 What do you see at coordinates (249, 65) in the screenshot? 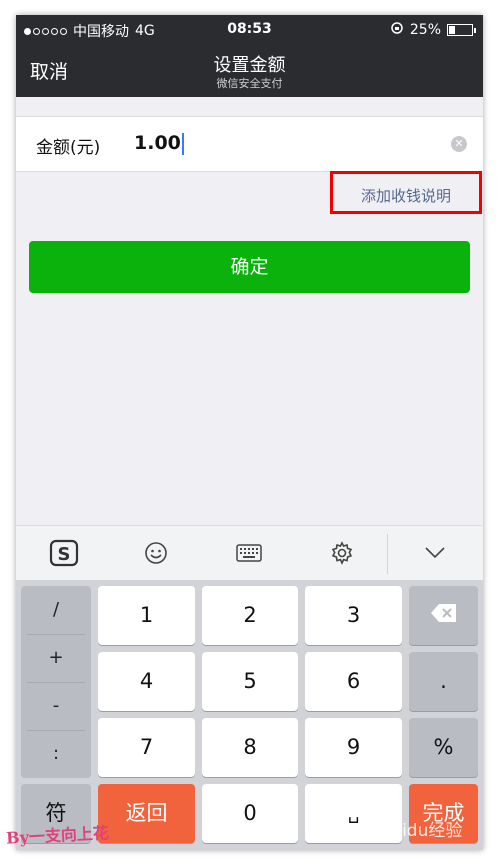
I see `page-title: 设置金额` at bounding box center [249, 65].